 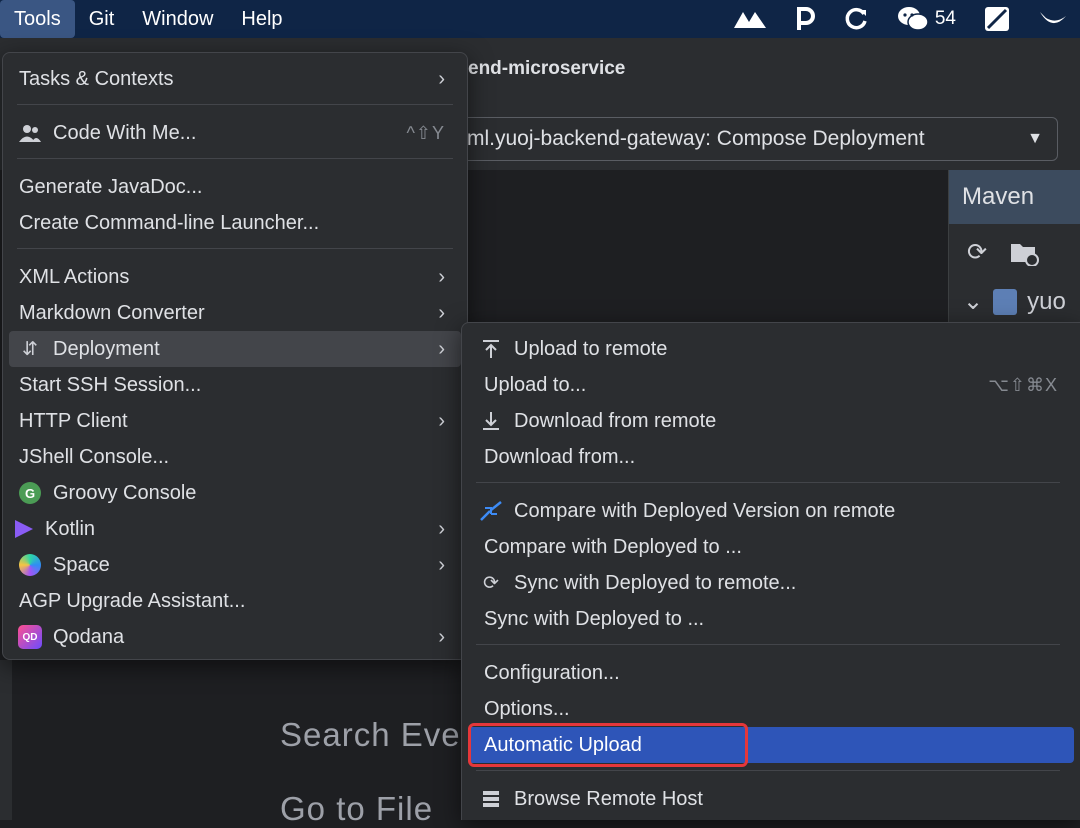 What do you see at coordinates (491, 421) in the screenshot?
I see `download-icon` at bounding box center [491, 421].